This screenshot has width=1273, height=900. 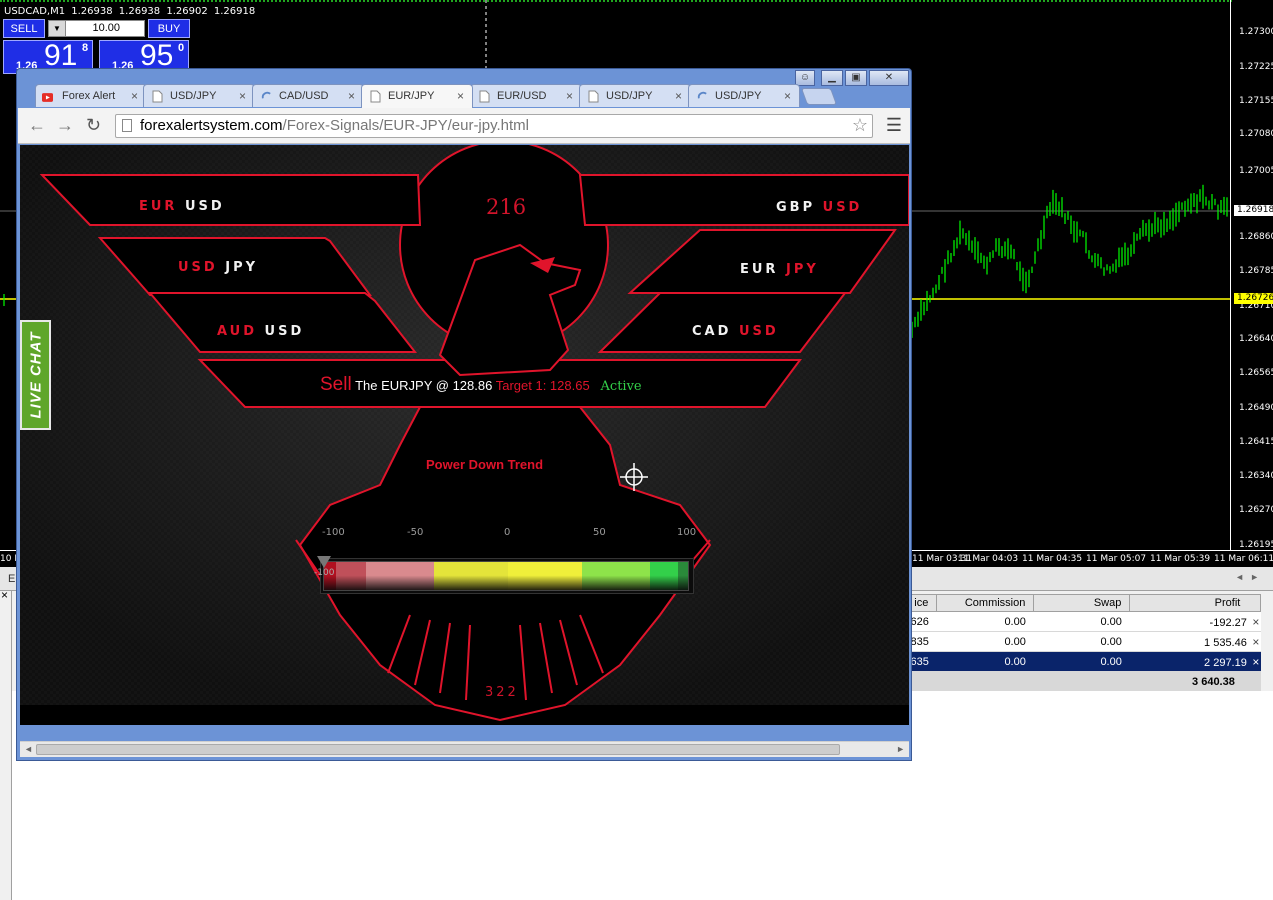 I want to click on pair-base: EUR, so click(x=158, y=206).